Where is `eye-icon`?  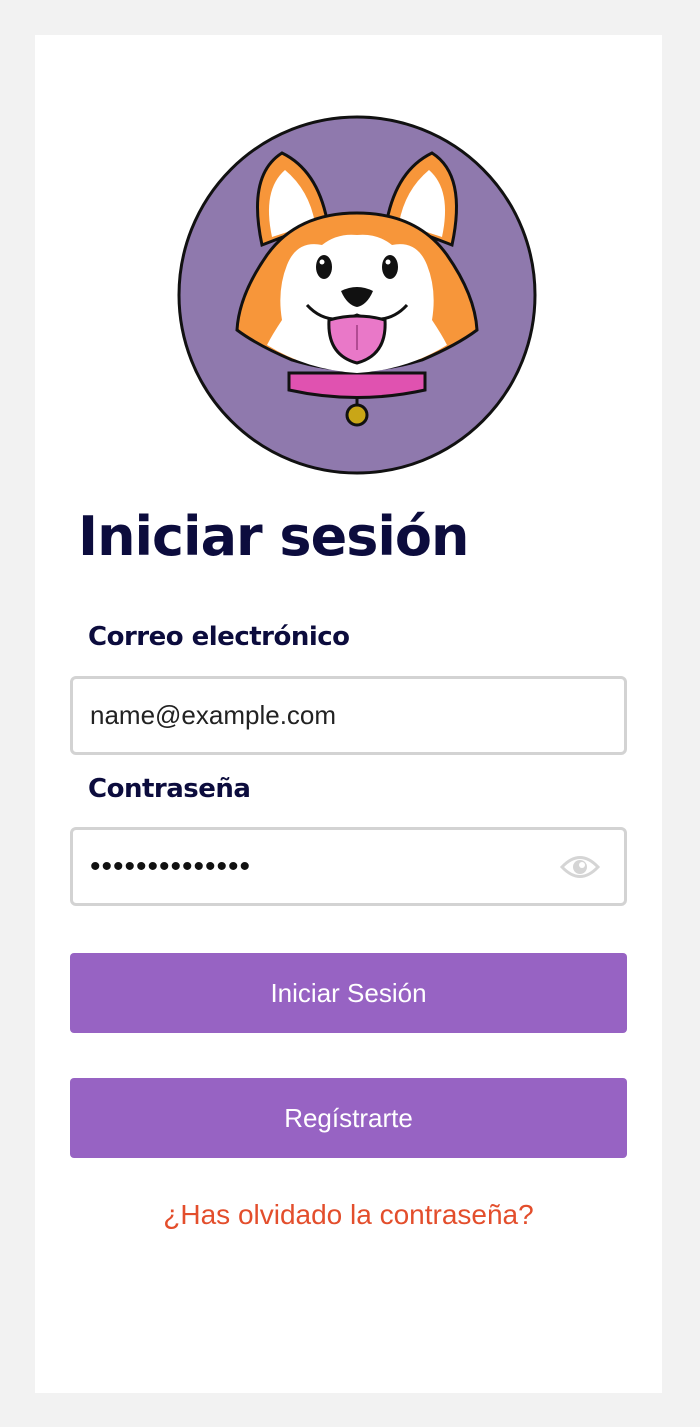
eye-icon is located at coordinates (580, 867).